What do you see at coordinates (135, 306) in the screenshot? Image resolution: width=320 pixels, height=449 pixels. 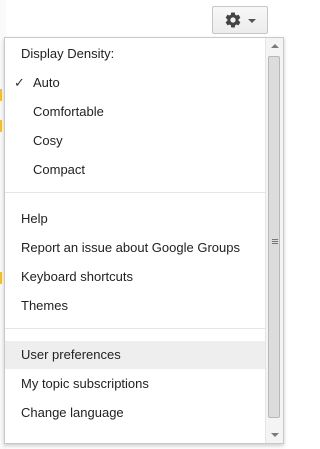 I see `themes-menu-item: Themes` at bounding box center [135, 306].